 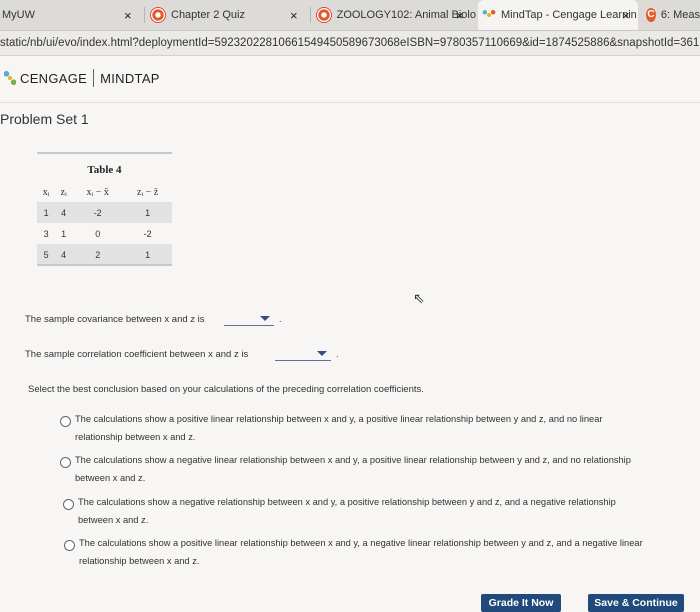 What do you see at coordinates (303, 354) in the screenshot?
I see `correlation-dropdown` at bounding box center [303, 354].